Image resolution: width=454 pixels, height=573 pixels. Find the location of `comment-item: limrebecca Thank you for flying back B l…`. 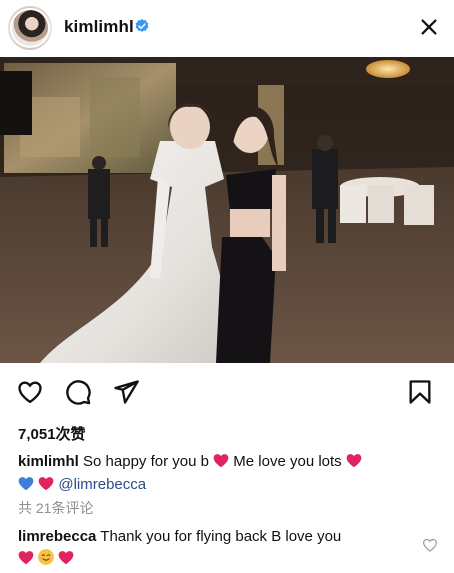

comment-item: limrebecca Thank you for flying back B l… is located at coordinates (218, 549).